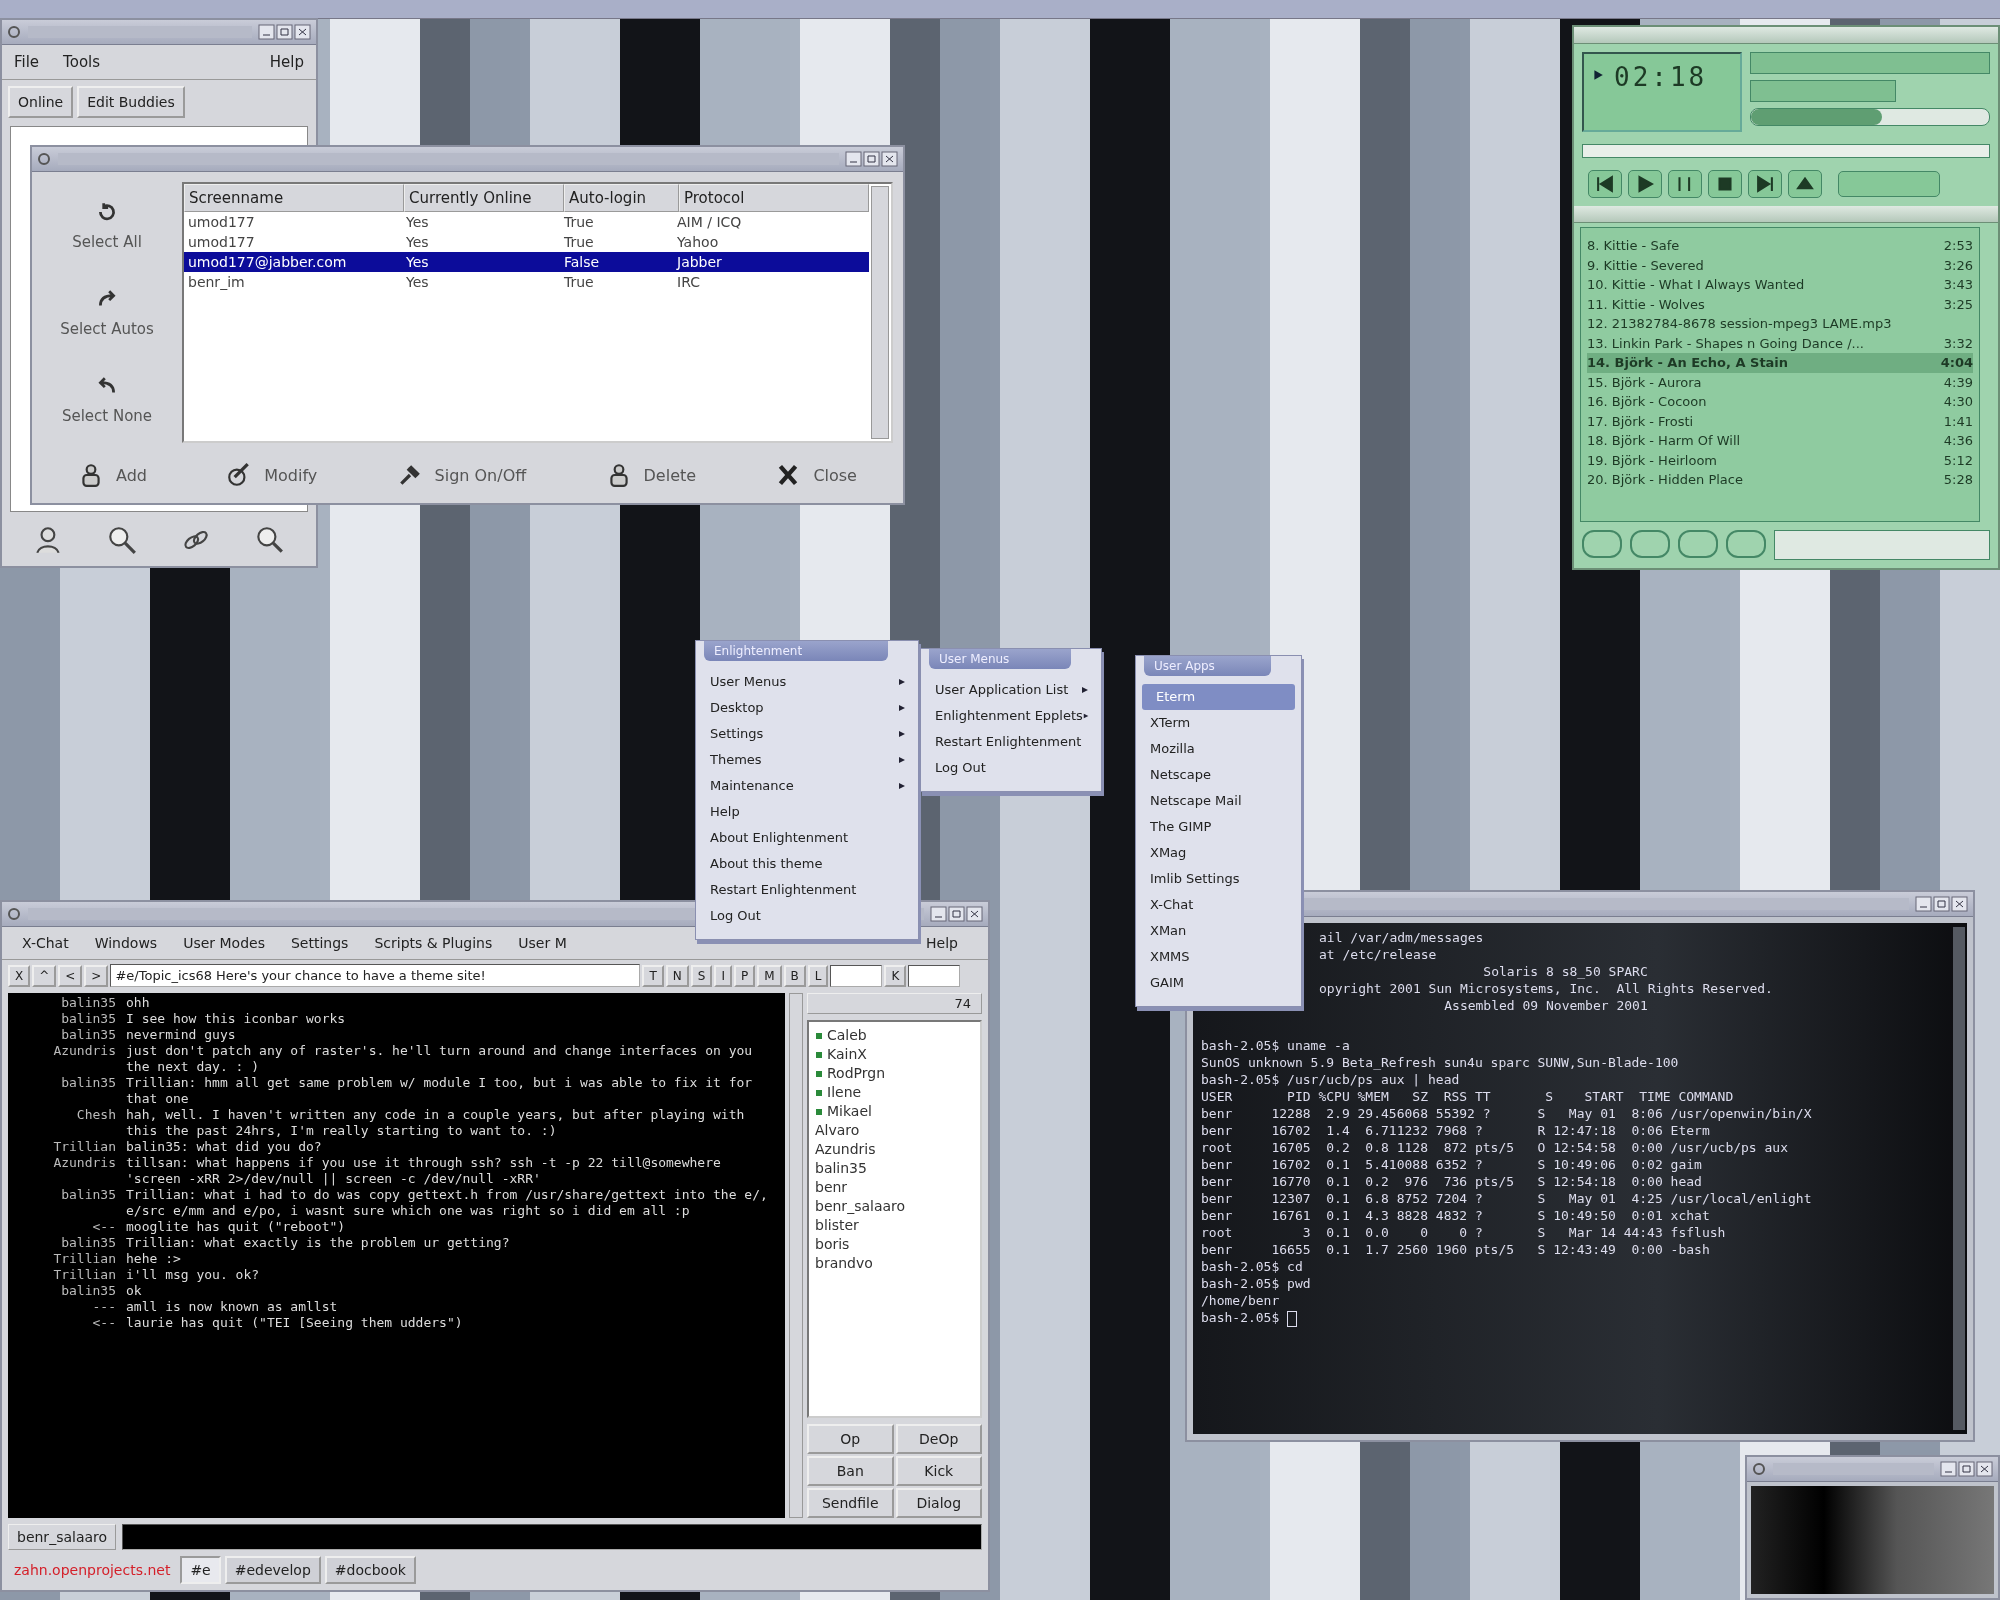 The width and height of the screenshot is (2000, 1600). Describe the element at coordinates (526, 242) in the screenshot. I see `account-row: umod177 Yes True Yahoo` at that location.